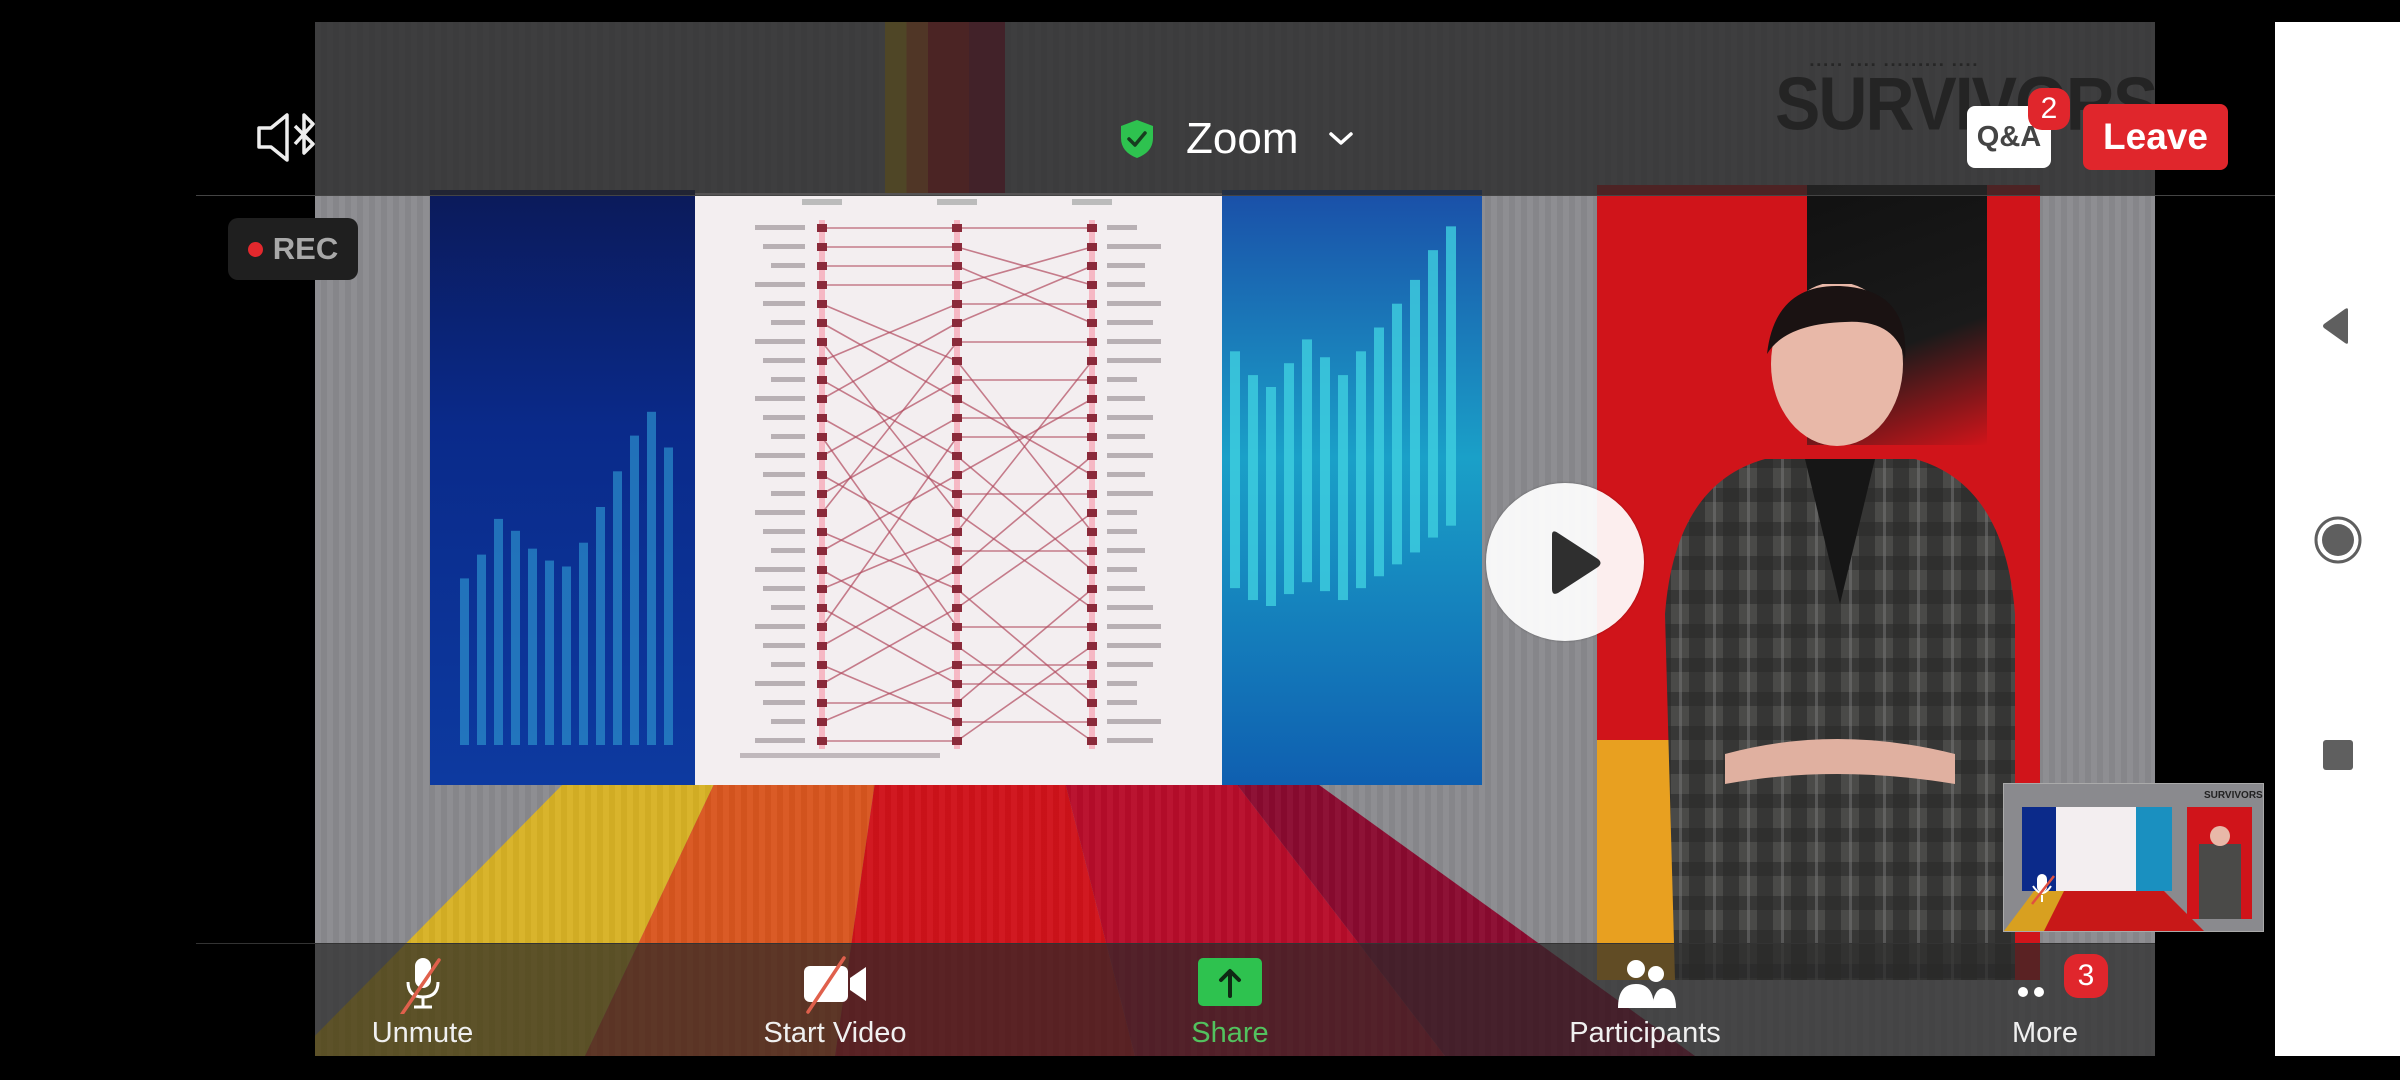 This screenshot has width=2400, height=1080. Describe the element at coordinates (1092, 202) in the screenshot. I see `slope-column-header` at that location.